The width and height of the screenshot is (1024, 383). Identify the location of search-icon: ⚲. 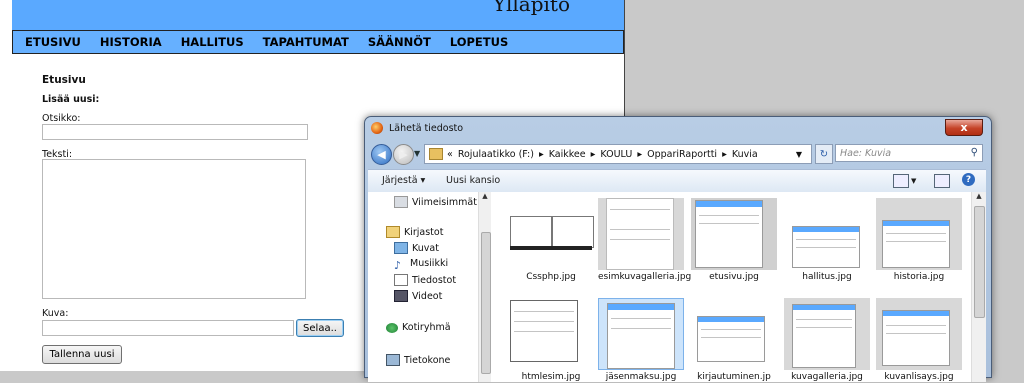
(974, 152).